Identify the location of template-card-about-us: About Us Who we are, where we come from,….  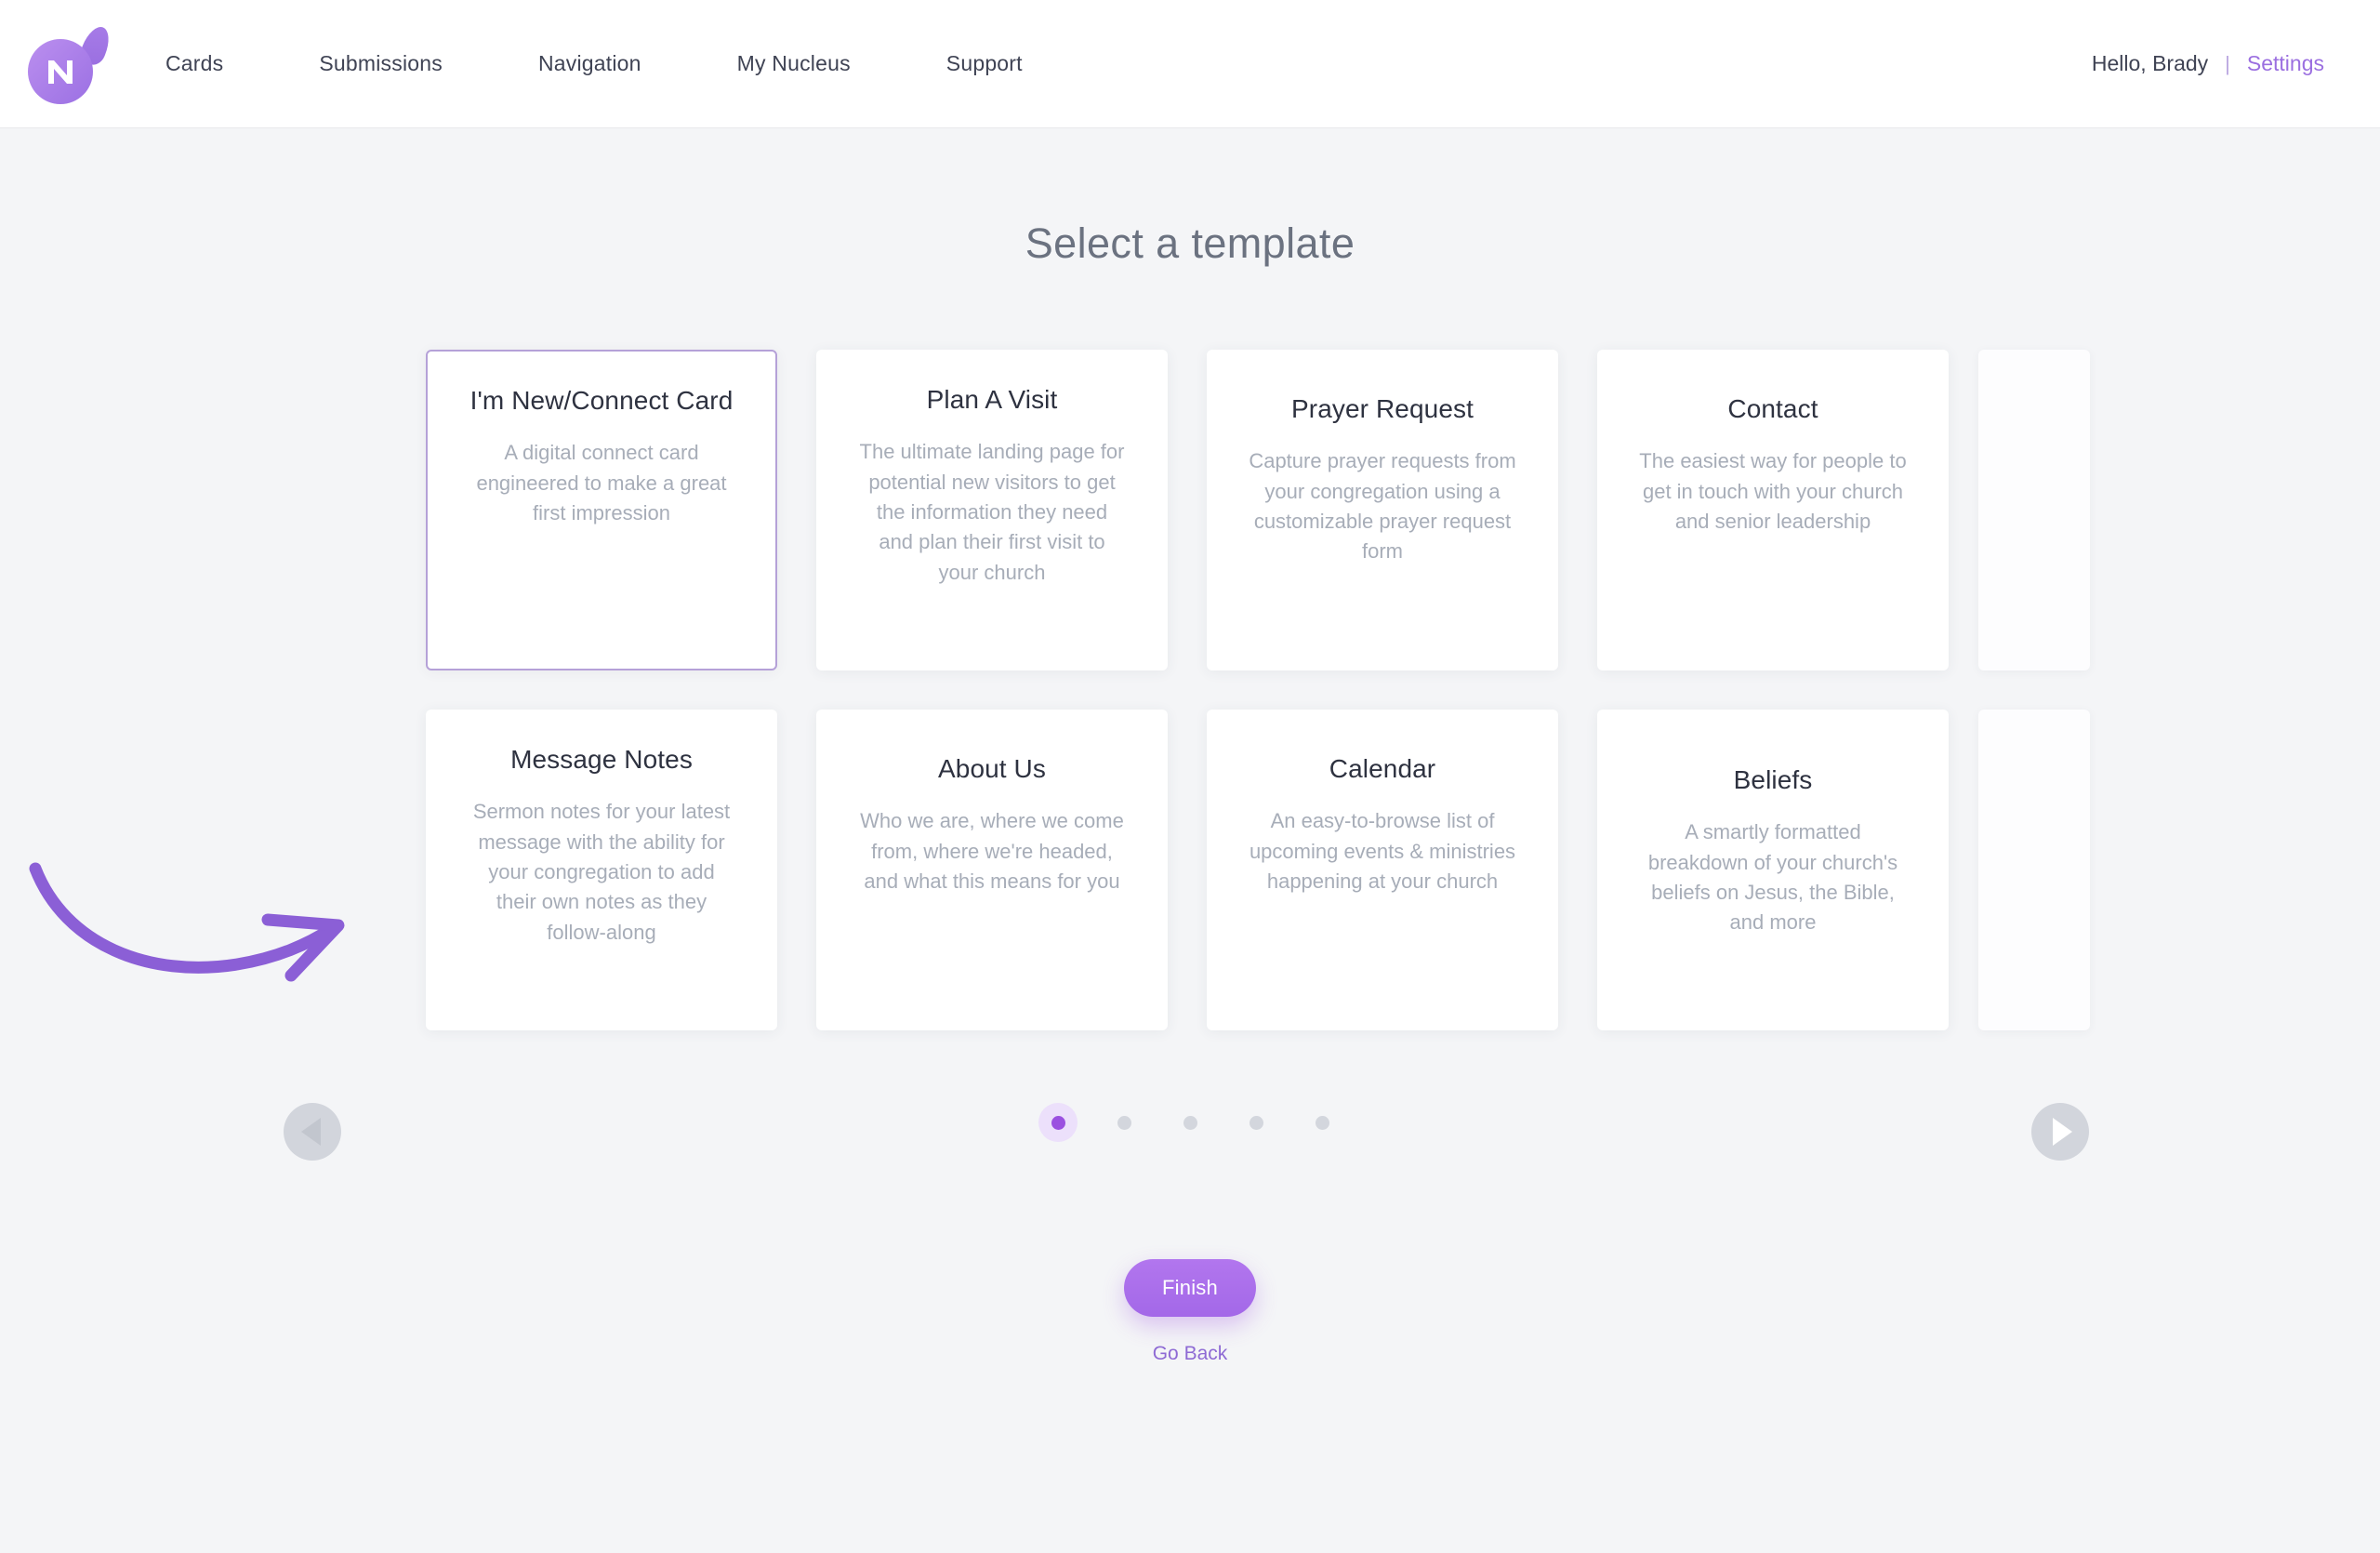
(992, 870).